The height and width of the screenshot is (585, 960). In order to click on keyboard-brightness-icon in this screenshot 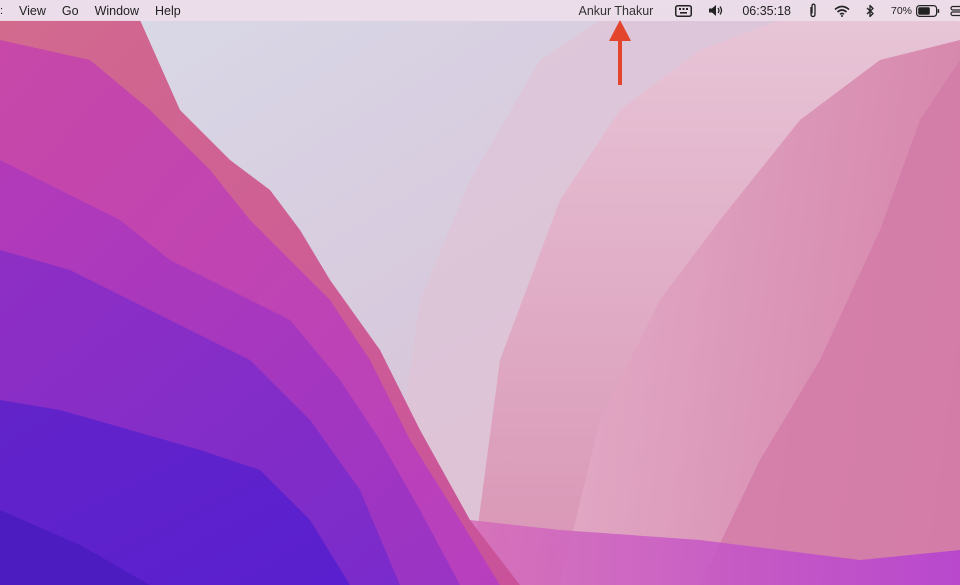, I will do `click(684, 10)`.